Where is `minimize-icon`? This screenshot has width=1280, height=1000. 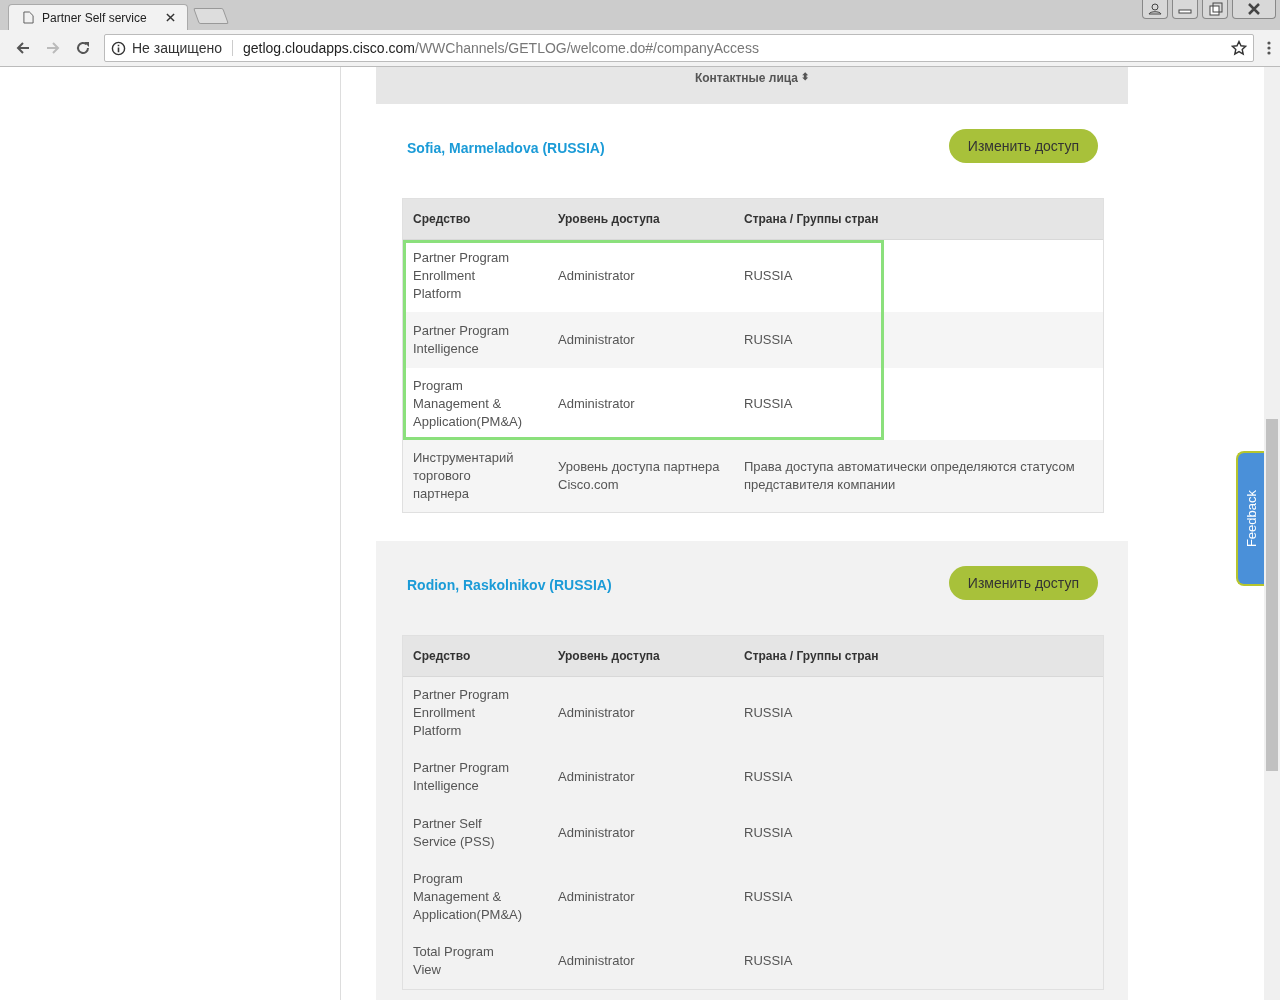
minimize-icon is located at coordinates (1185, 9).